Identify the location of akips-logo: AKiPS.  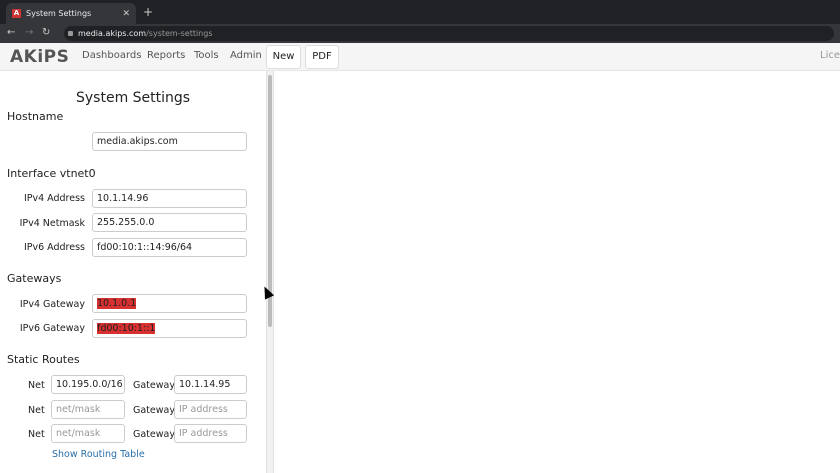
(39, 57).